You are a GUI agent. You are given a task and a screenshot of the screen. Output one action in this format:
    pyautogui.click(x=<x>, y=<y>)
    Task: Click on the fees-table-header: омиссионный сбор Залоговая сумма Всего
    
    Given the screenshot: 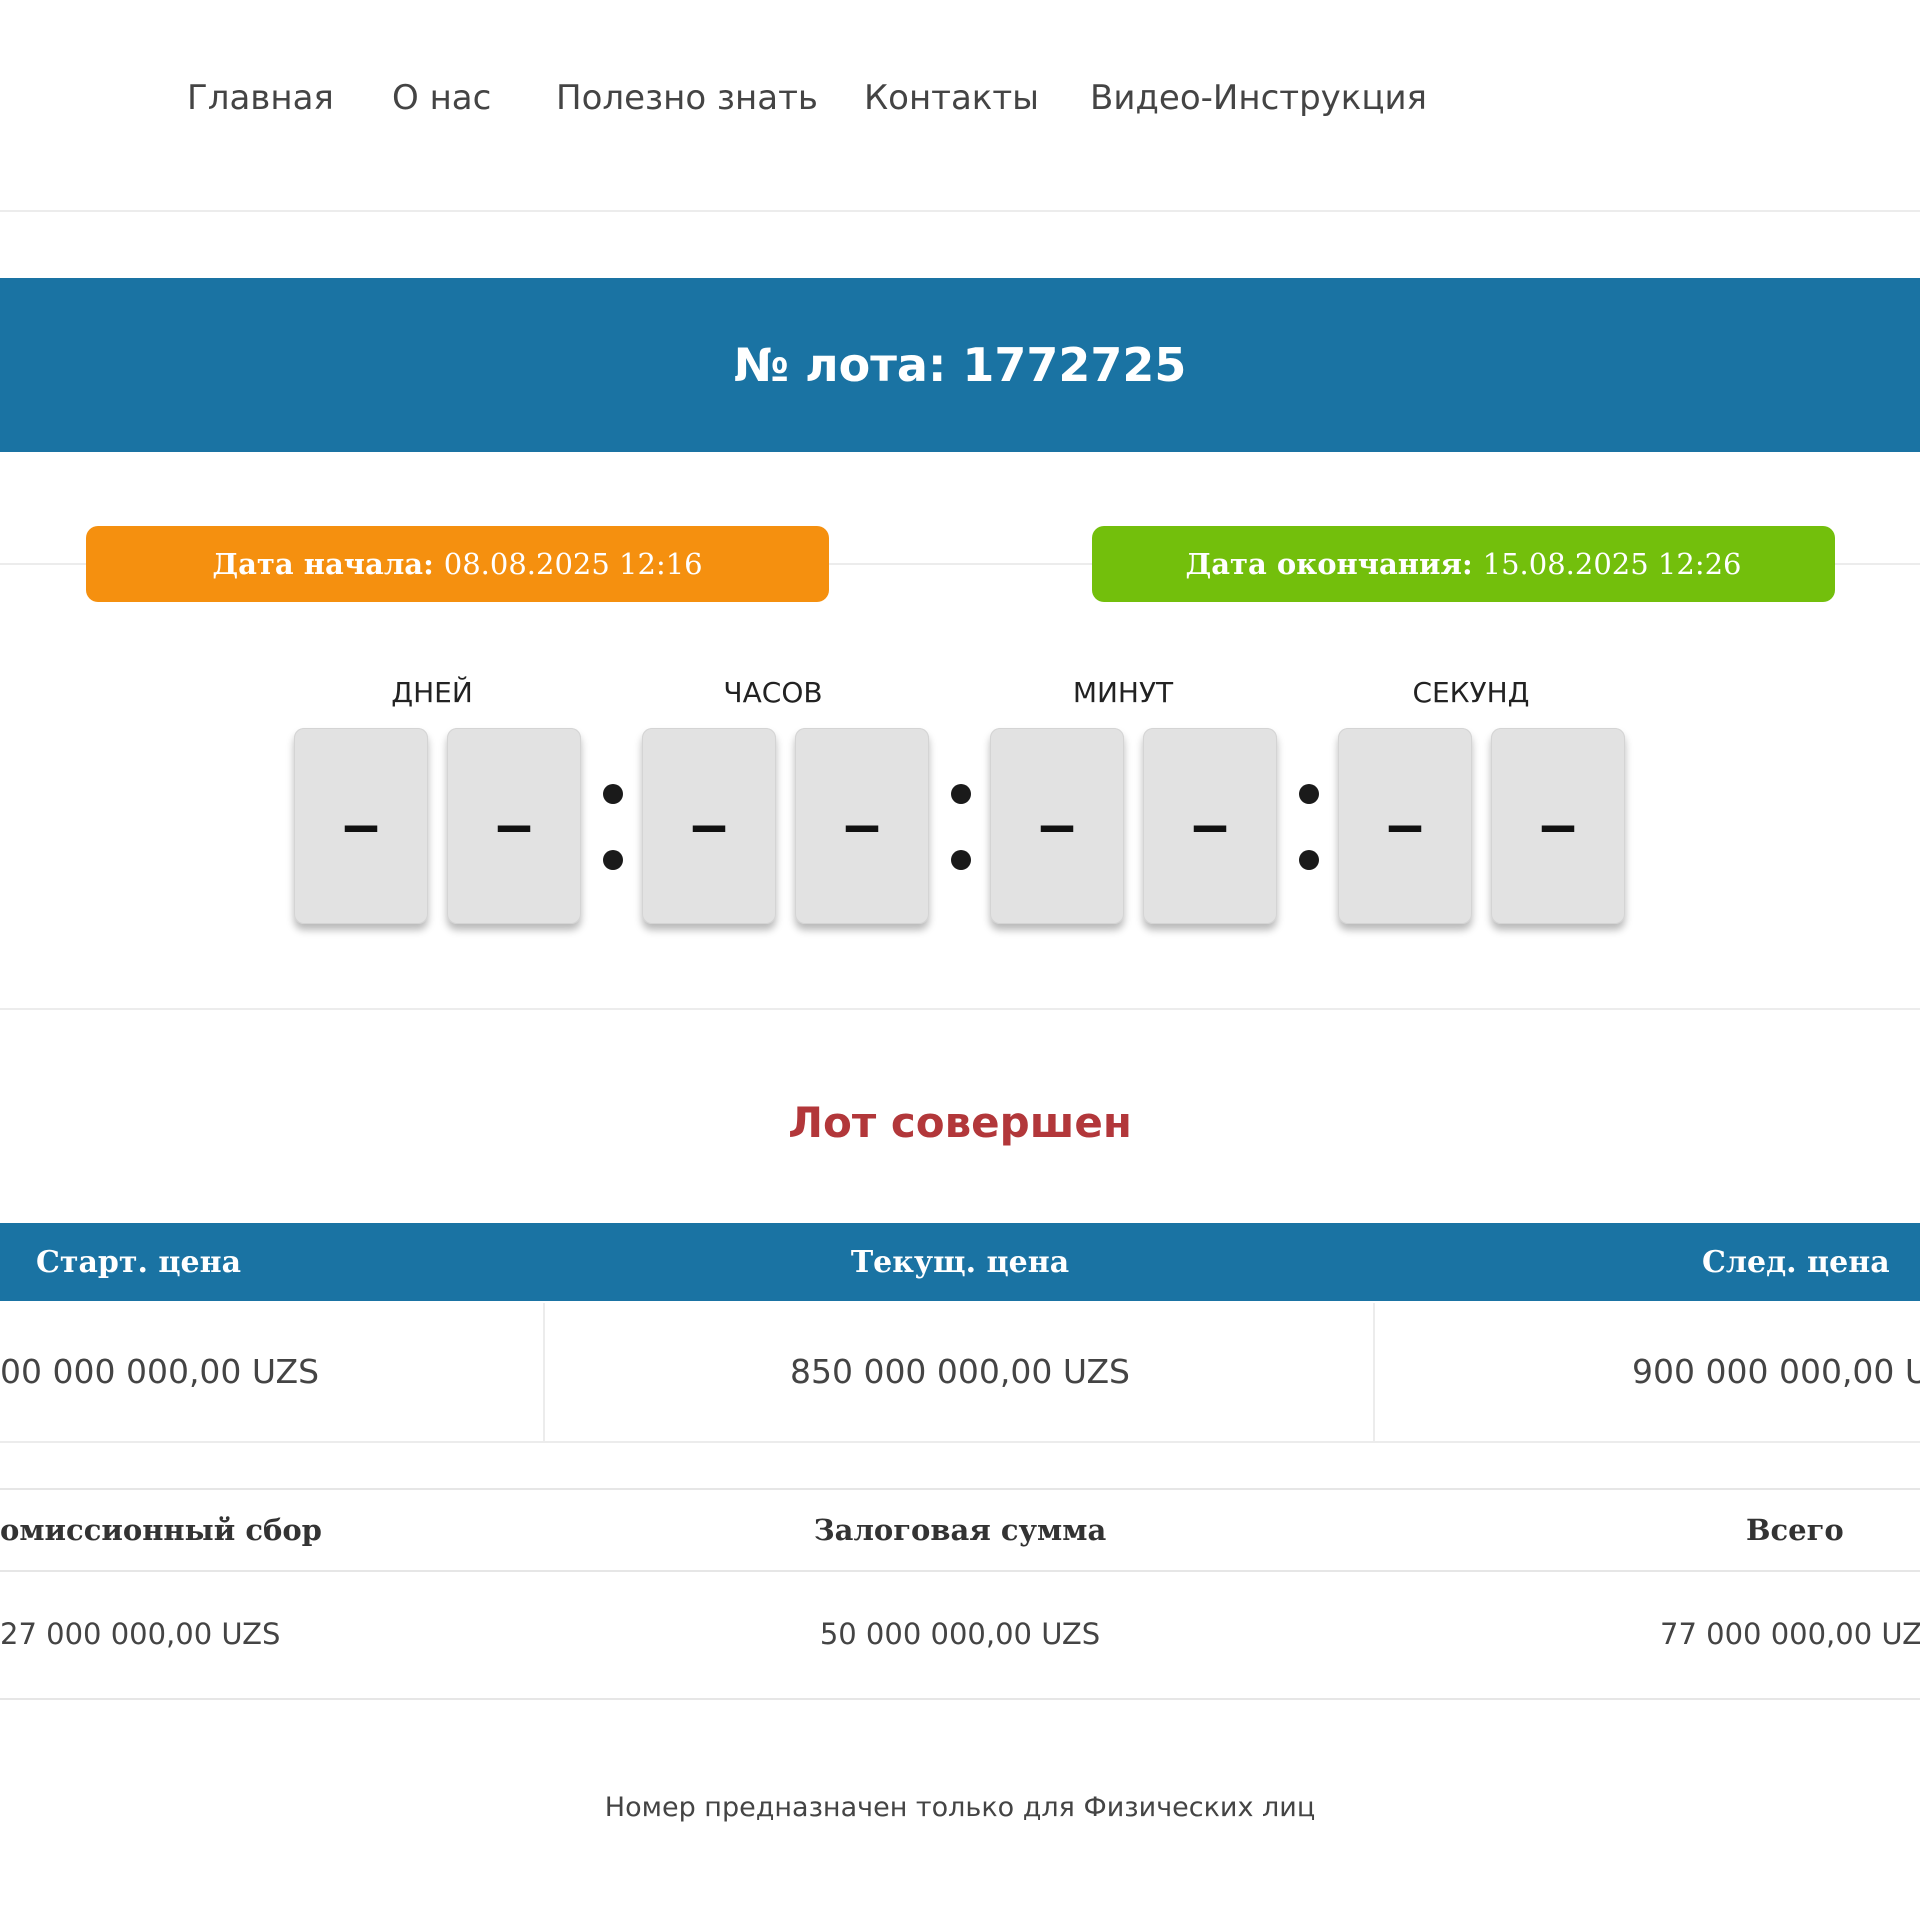 What is the action you would take?
    pyautogui.click(x=960, y=1530)
    